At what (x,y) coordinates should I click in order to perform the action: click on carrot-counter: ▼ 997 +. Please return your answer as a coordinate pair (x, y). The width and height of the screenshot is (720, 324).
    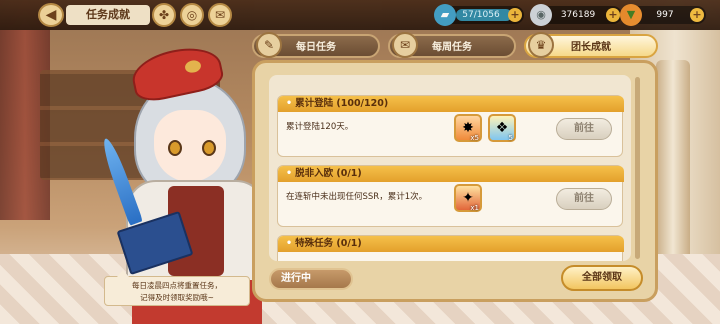
    Looking at the image, I should click on (663, 15).